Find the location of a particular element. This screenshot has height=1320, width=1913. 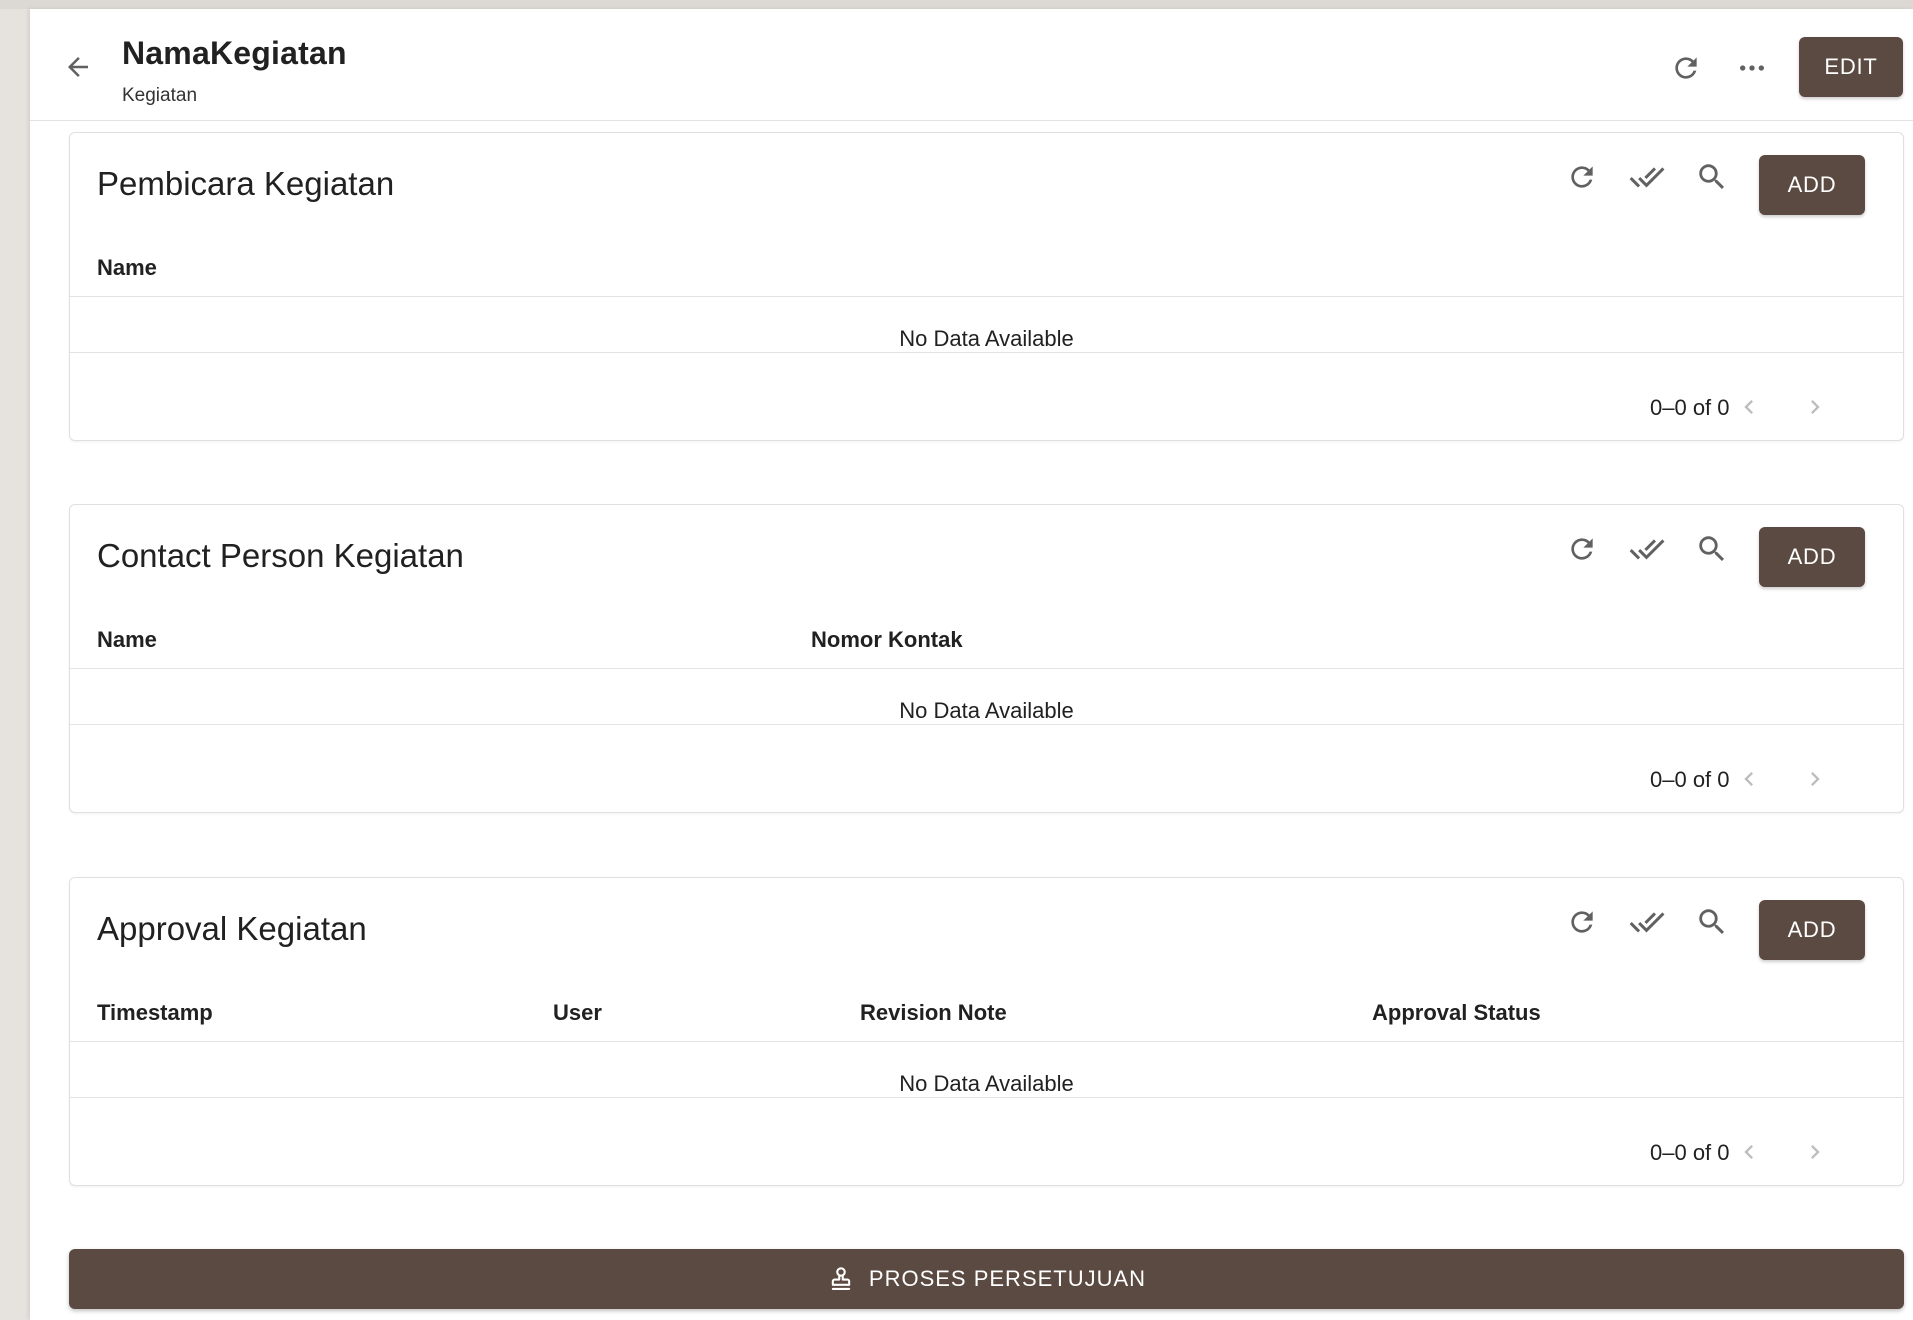

proses-persetujuan-button: PROSES PERSETUJUAN is located at coordinates (986, 1279).